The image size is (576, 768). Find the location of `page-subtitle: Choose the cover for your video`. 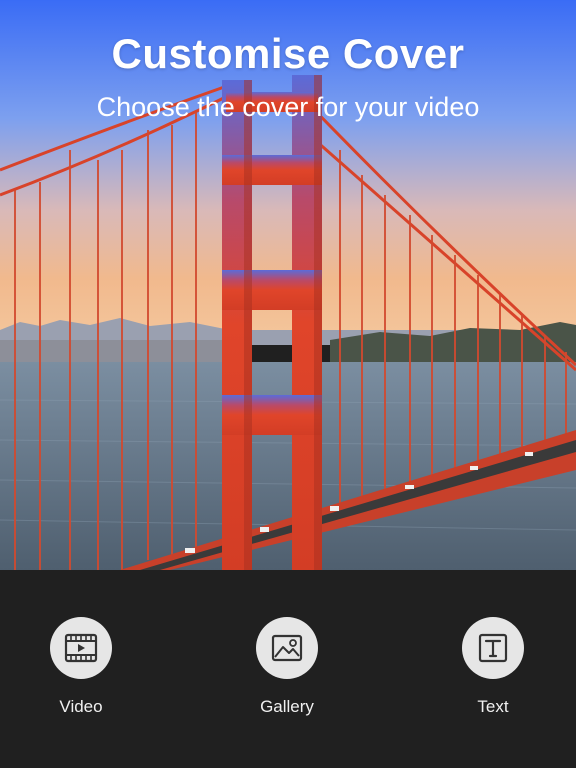

page-subtitle: Choose the cover for your video is located at coordinates (288, 107).